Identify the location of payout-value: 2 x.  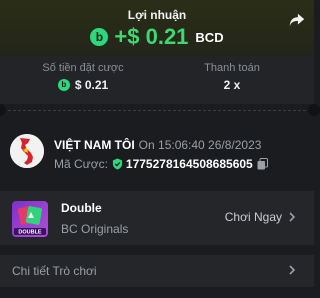
(232, 85).